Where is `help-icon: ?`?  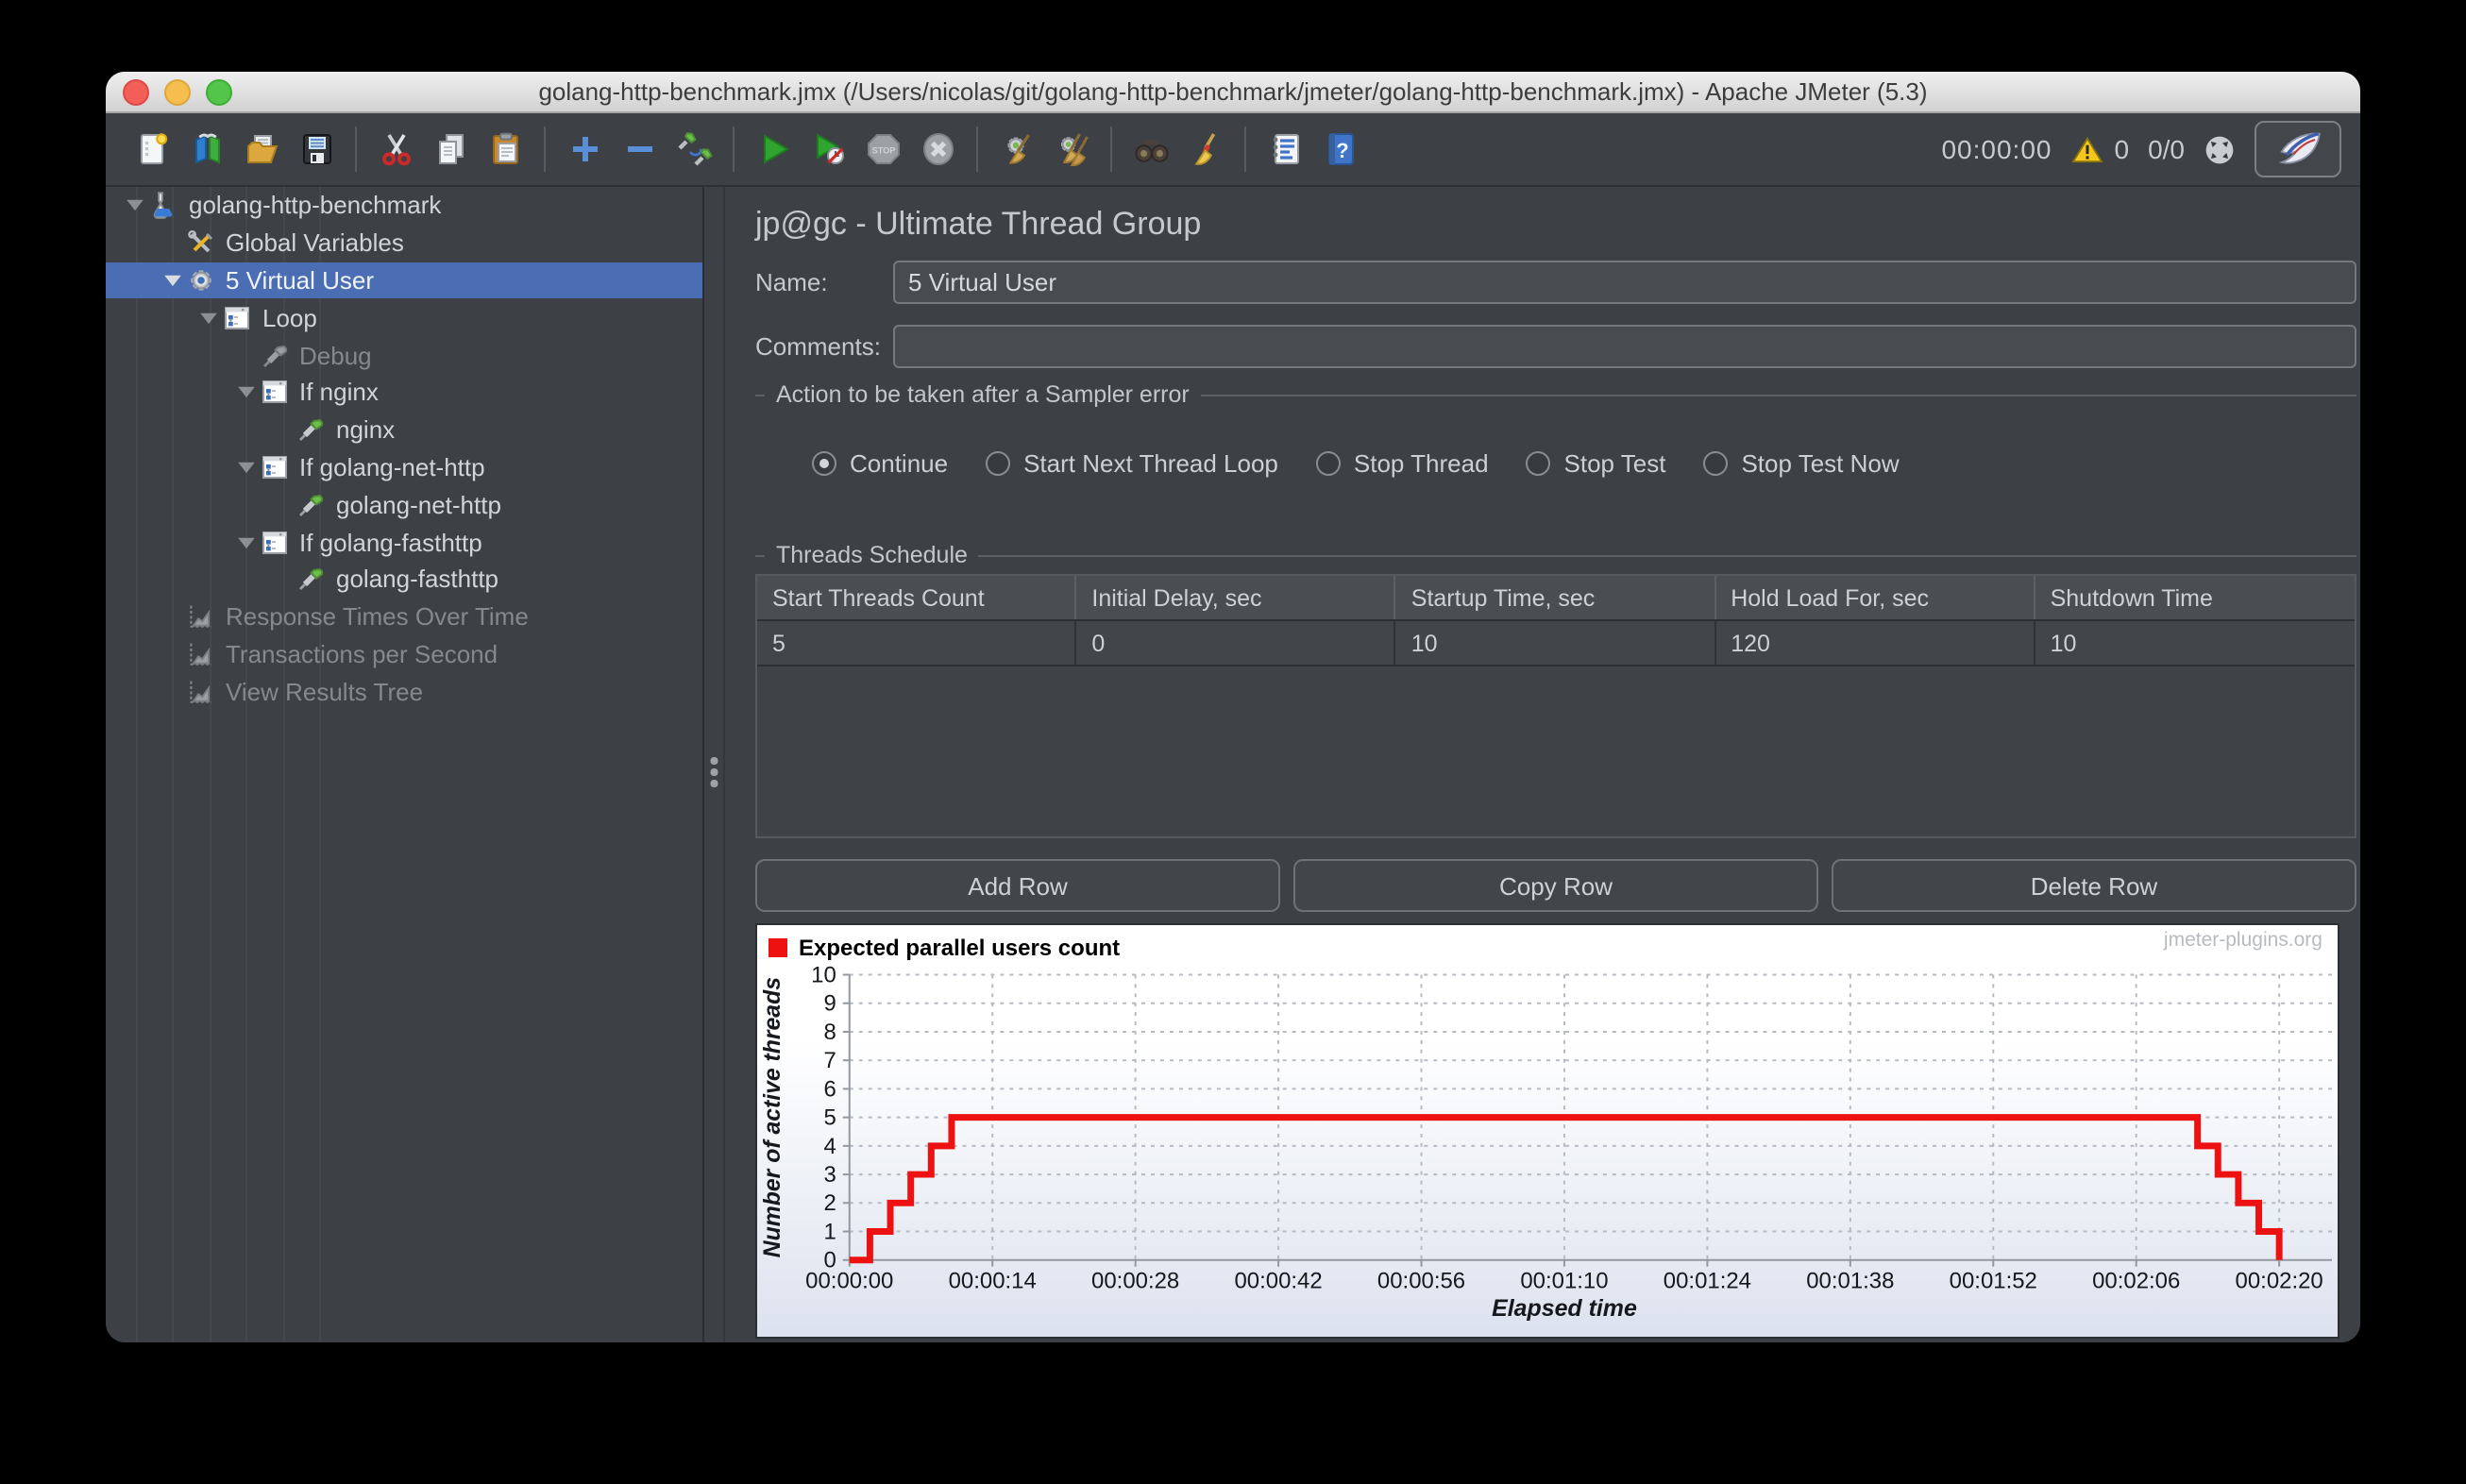 help-icon: ? is located at coordinates (1340, 149).